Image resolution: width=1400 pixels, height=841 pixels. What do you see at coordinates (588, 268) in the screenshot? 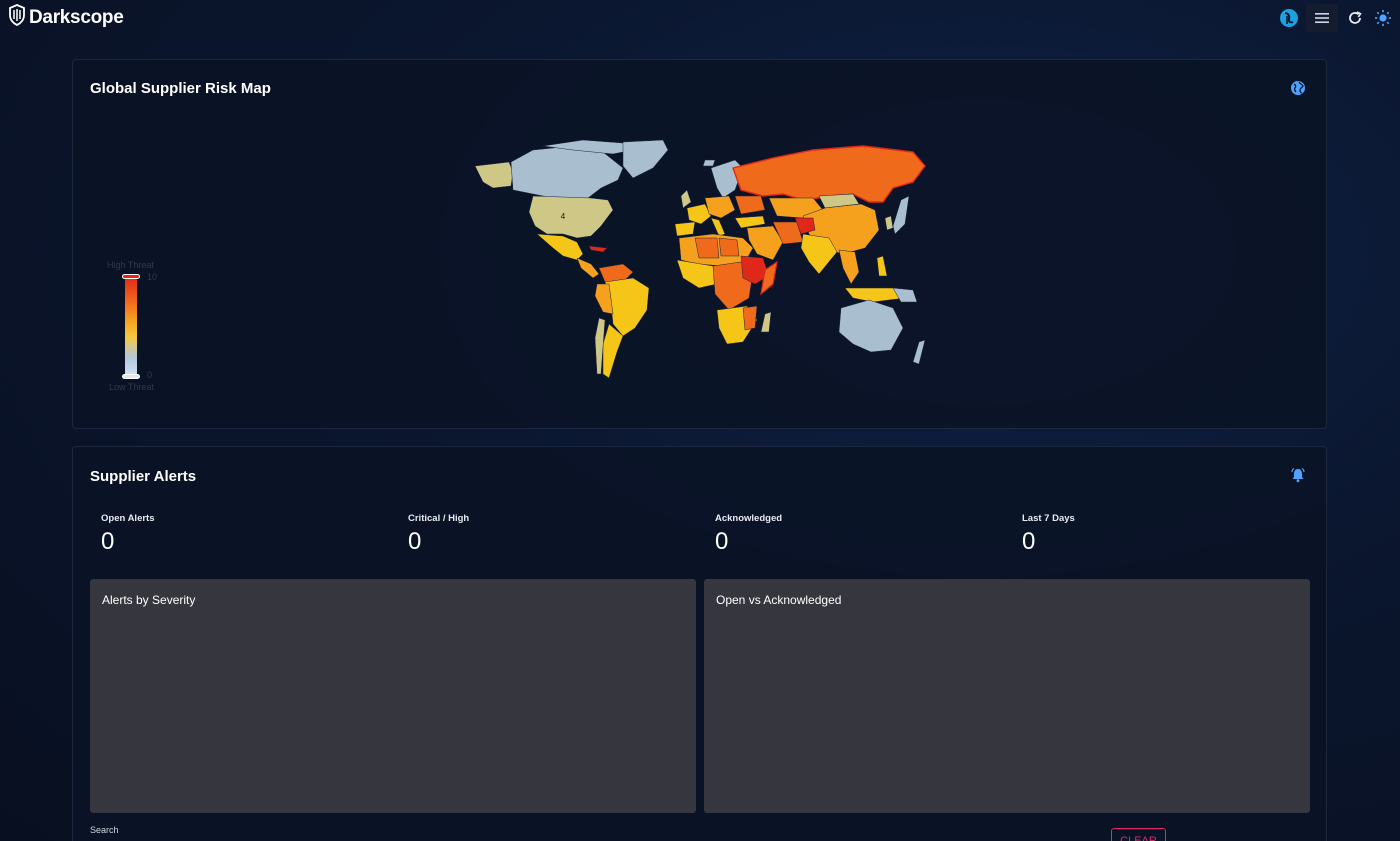
I see `central-america` at bounding box center [588, 268].